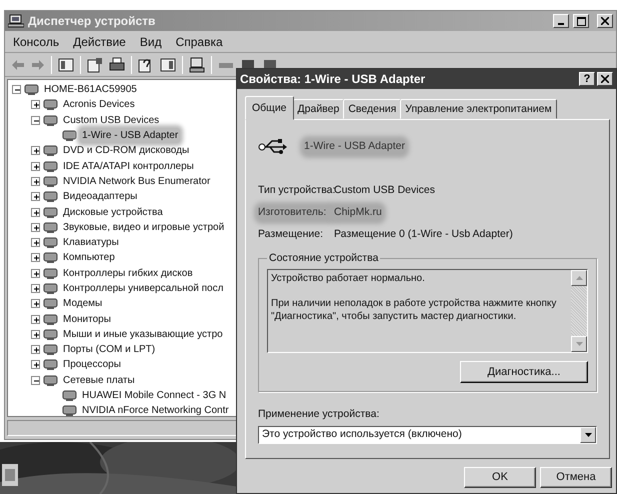 This screenshot has height=494, width=617. Describe the element at coordinates (128, 273) in the screenshot. I see `tree-item: Контроллеры гибких дисков` at that location.